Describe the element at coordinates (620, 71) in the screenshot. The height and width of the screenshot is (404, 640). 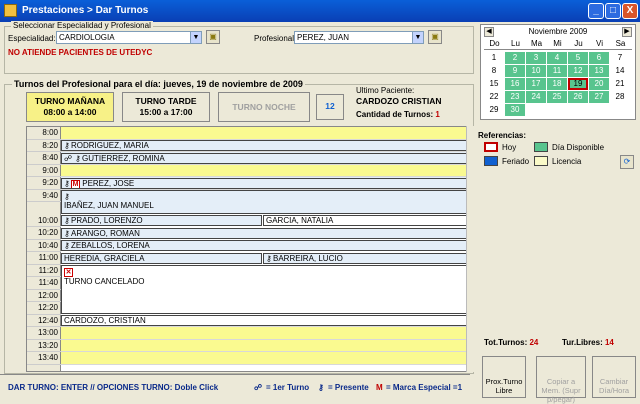
I see `calendar-day: 14` at that location.